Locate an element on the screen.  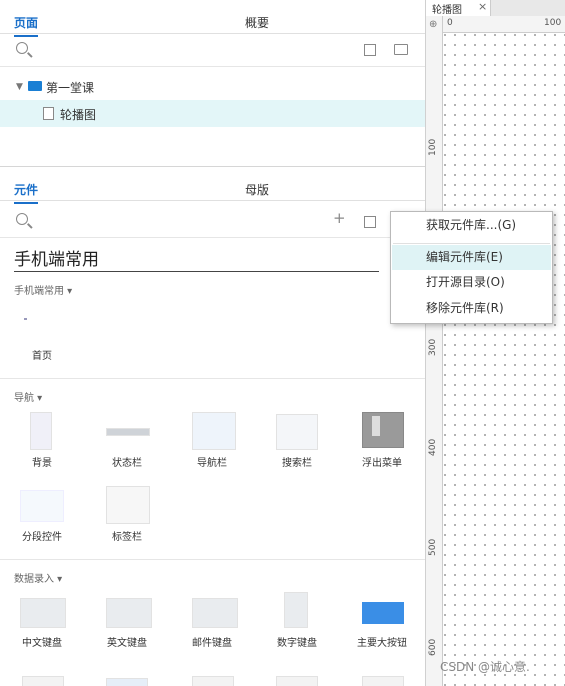
thumb-segmented is located at coordinates (42, 506).